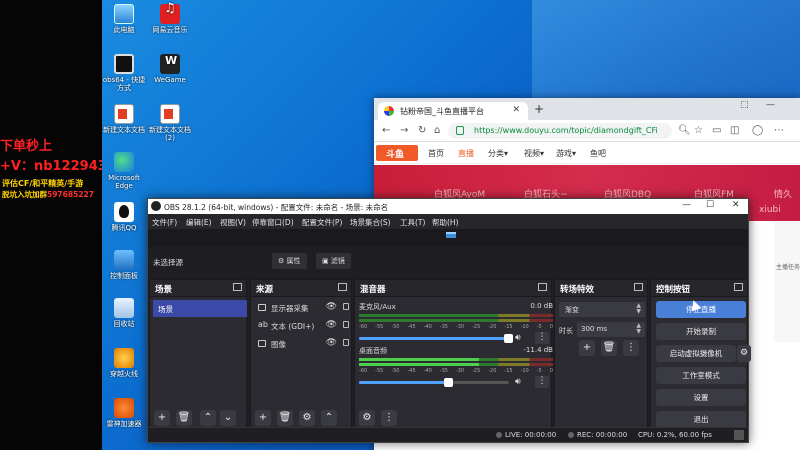 This screenshot has width=800, height=450. I want to click on mic-volume-slider: 🔊︎ ⋮, so click(456, 338).